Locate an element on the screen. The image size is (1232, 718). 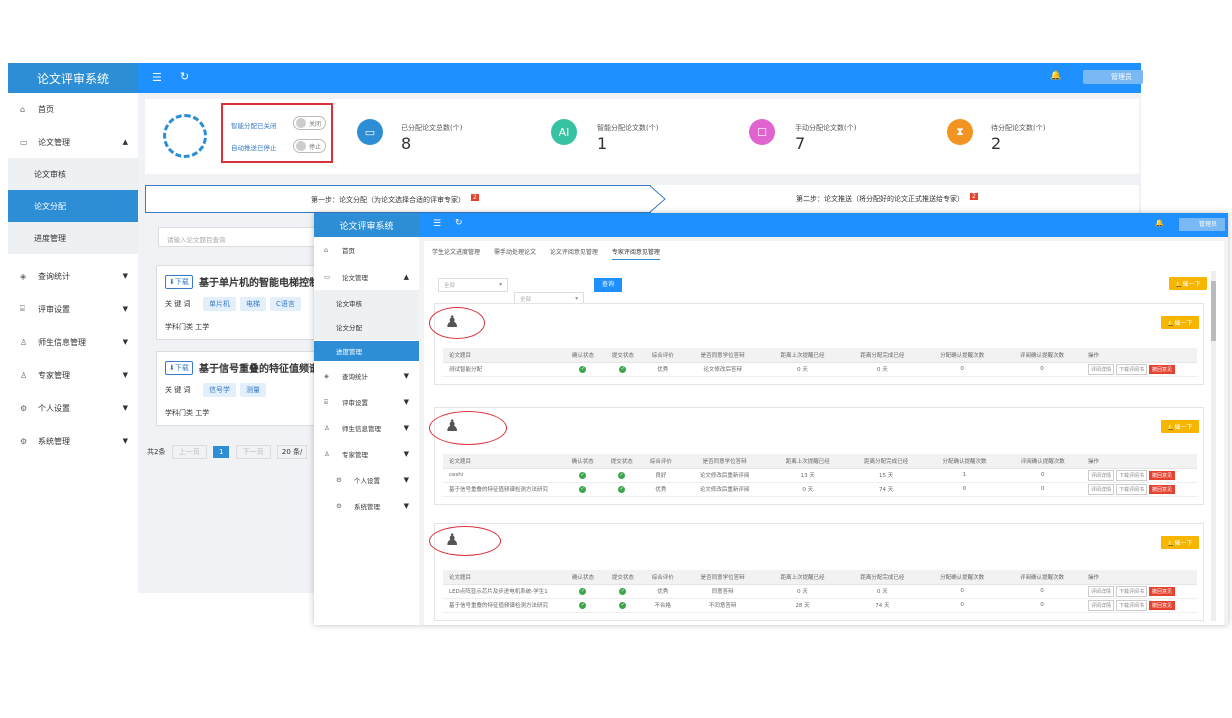
stat-label: 已分配论文总数(个) is located at coordinates (432, 128).